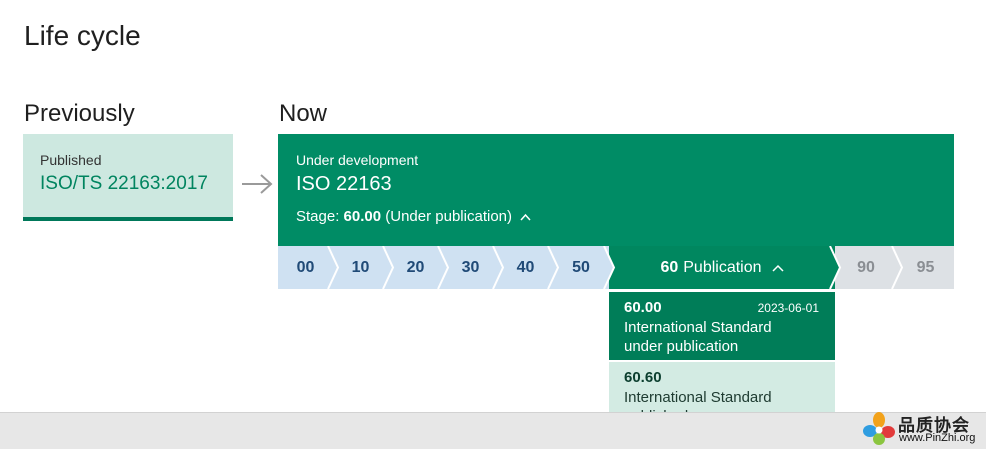 The image size is (986, 449). What do you see at coordinates (788, 308) in the screenshot?
I see `substage-date: 2023-06-01` at bounding box center [788, 308].